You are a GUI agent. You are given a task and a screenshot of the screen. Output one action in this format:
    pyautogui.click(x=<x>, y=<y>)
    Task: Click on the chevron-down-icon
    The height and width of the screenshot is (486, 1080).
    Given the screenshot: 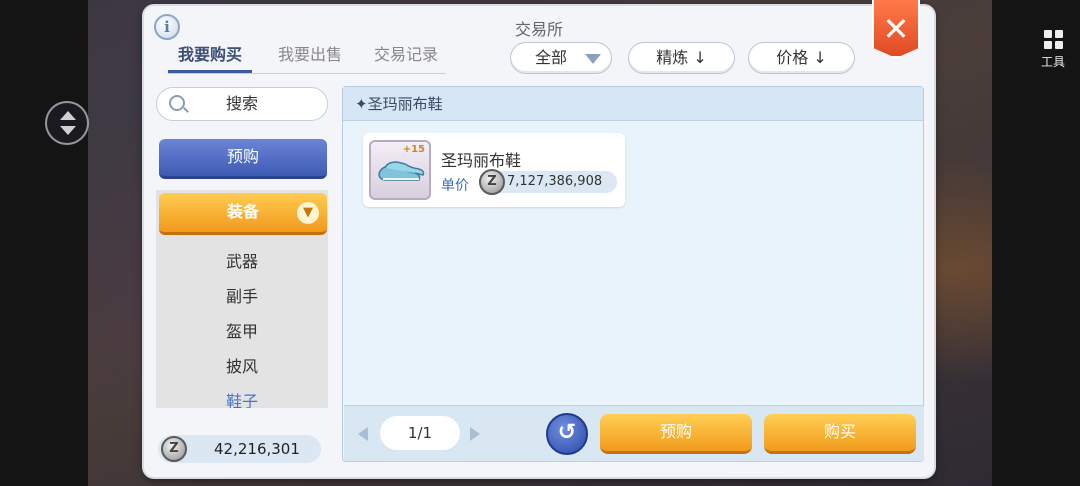 What is the action you would take?
    pyautogui.click(x=593, y=59)
    